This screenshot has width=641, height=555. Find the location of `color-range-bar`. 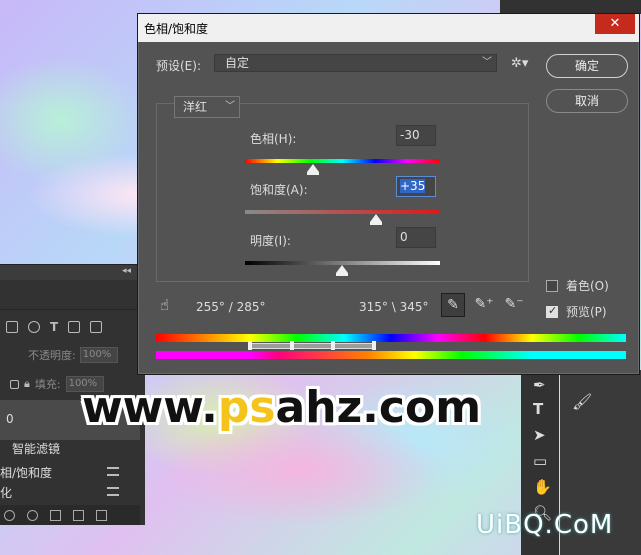

color-range-bar is located at coordinates (312, 346).